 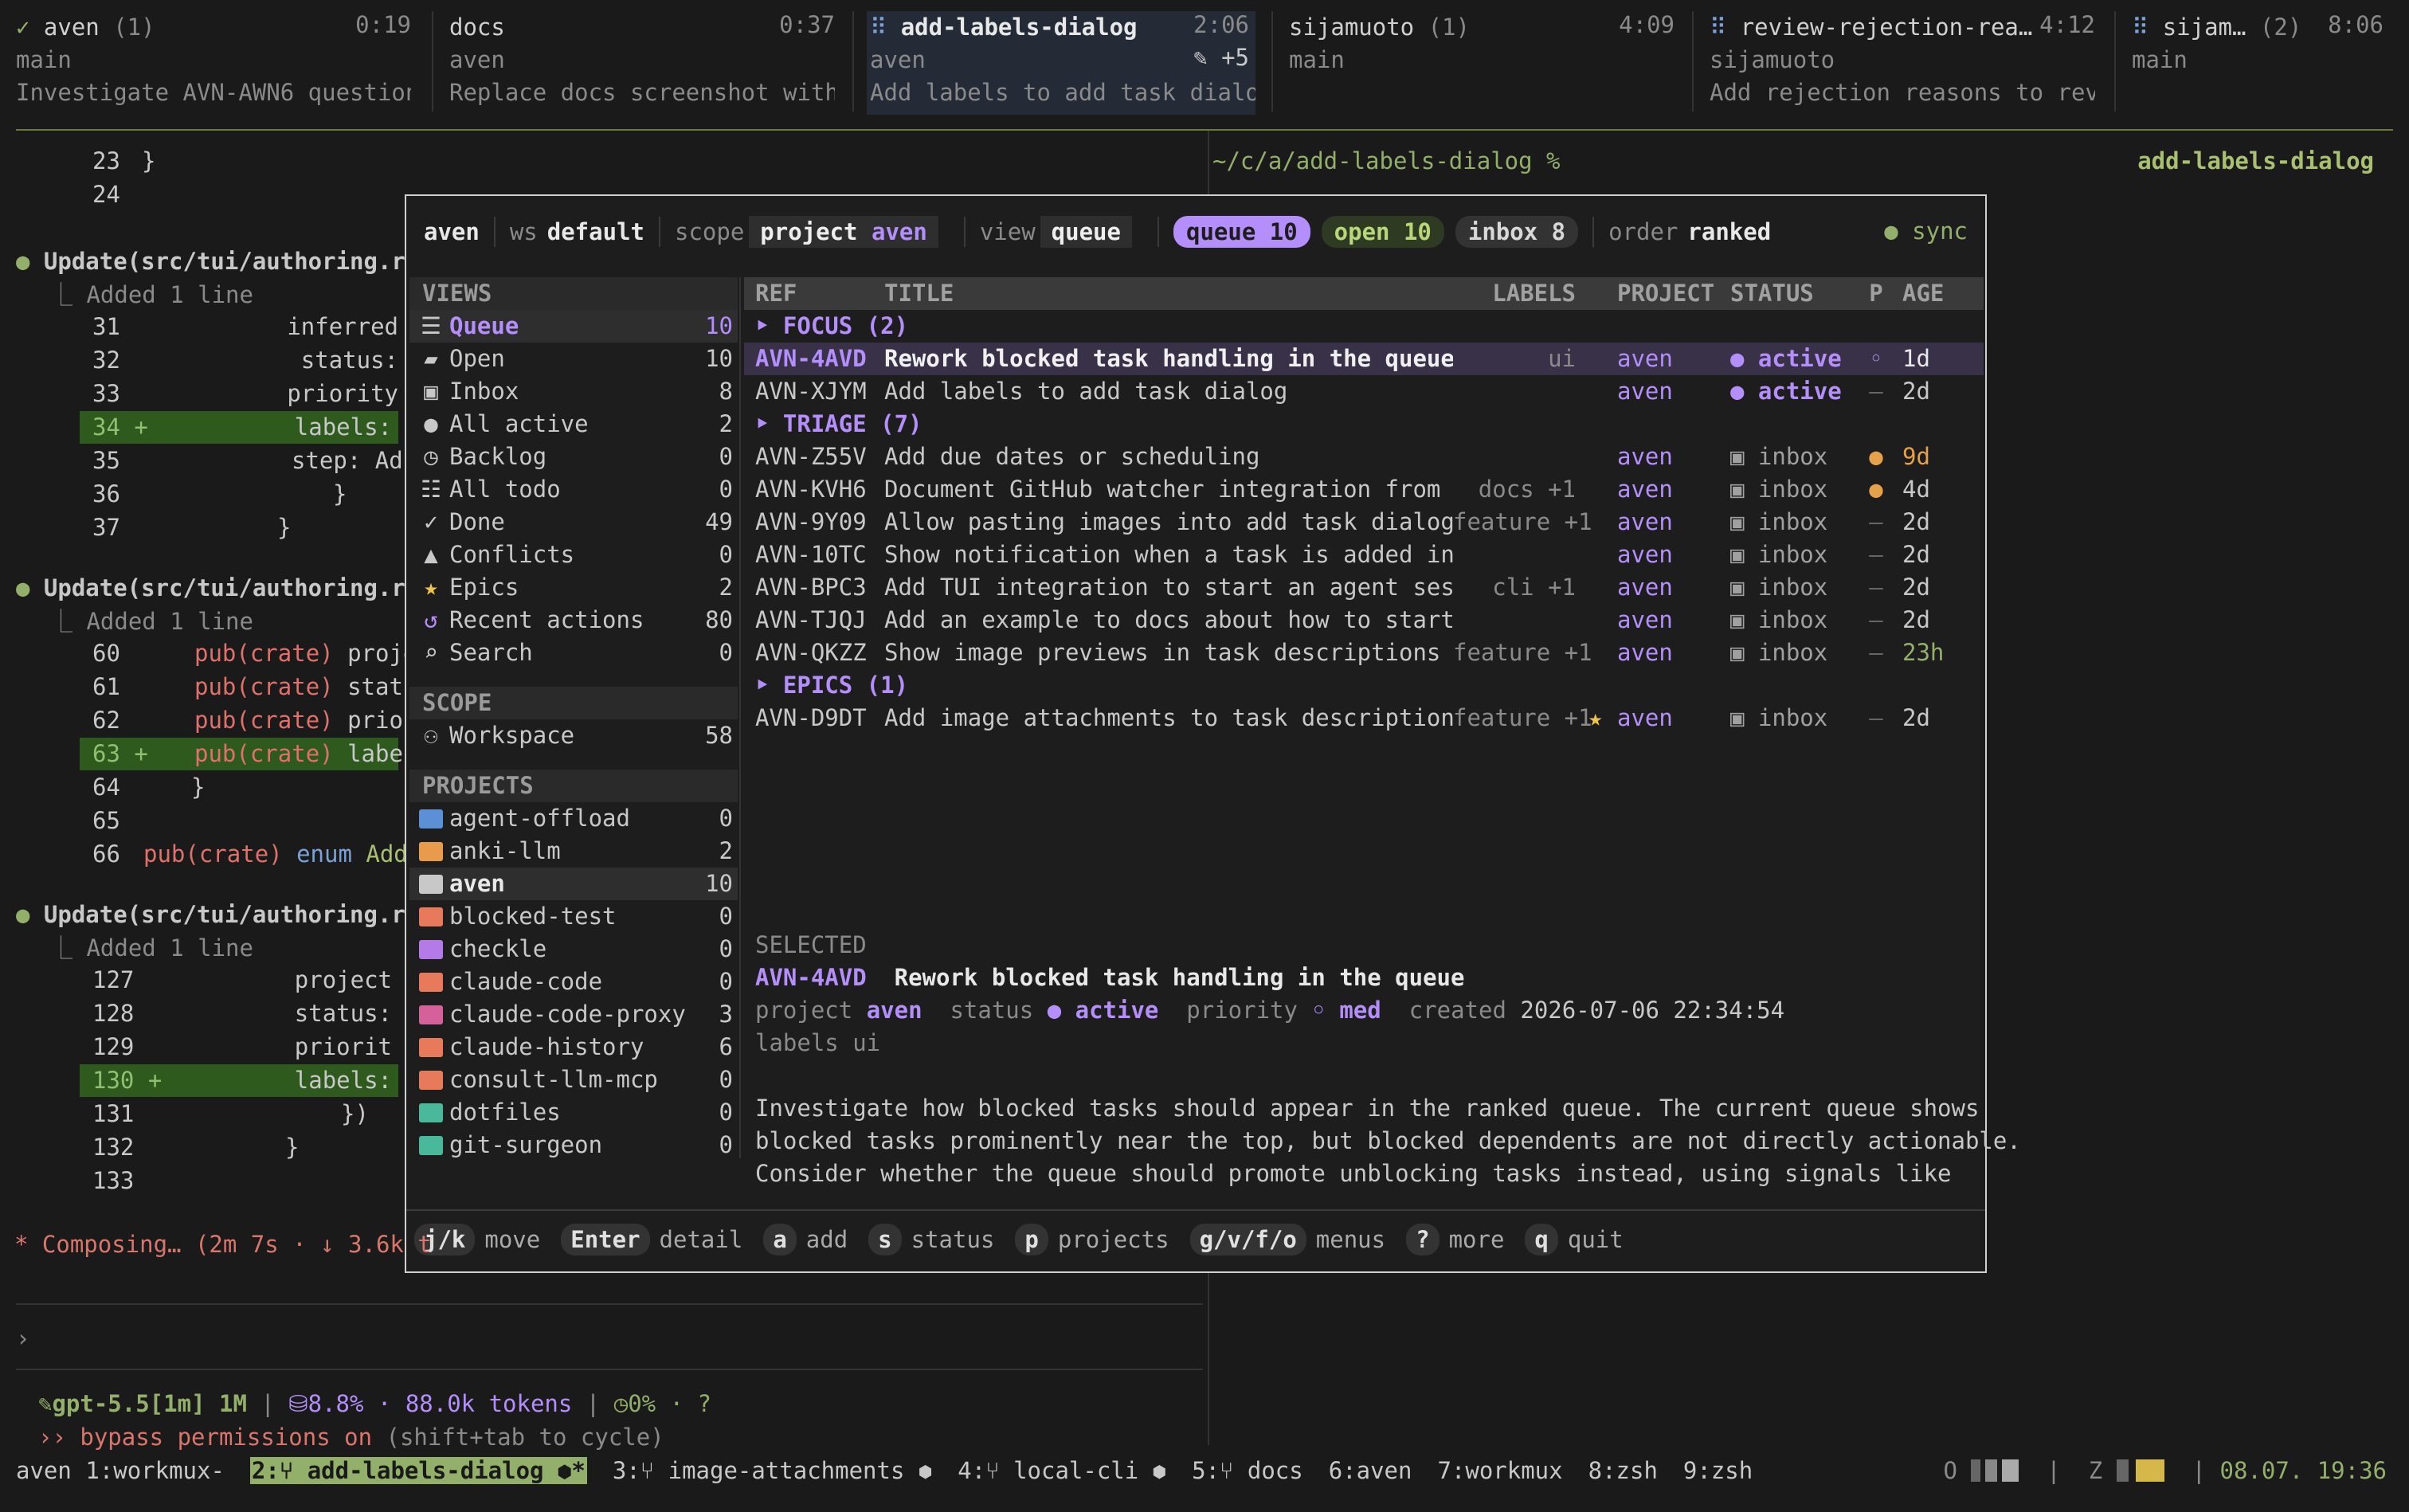 I want to click on task-project: aven, so click(x=1645, y=620).